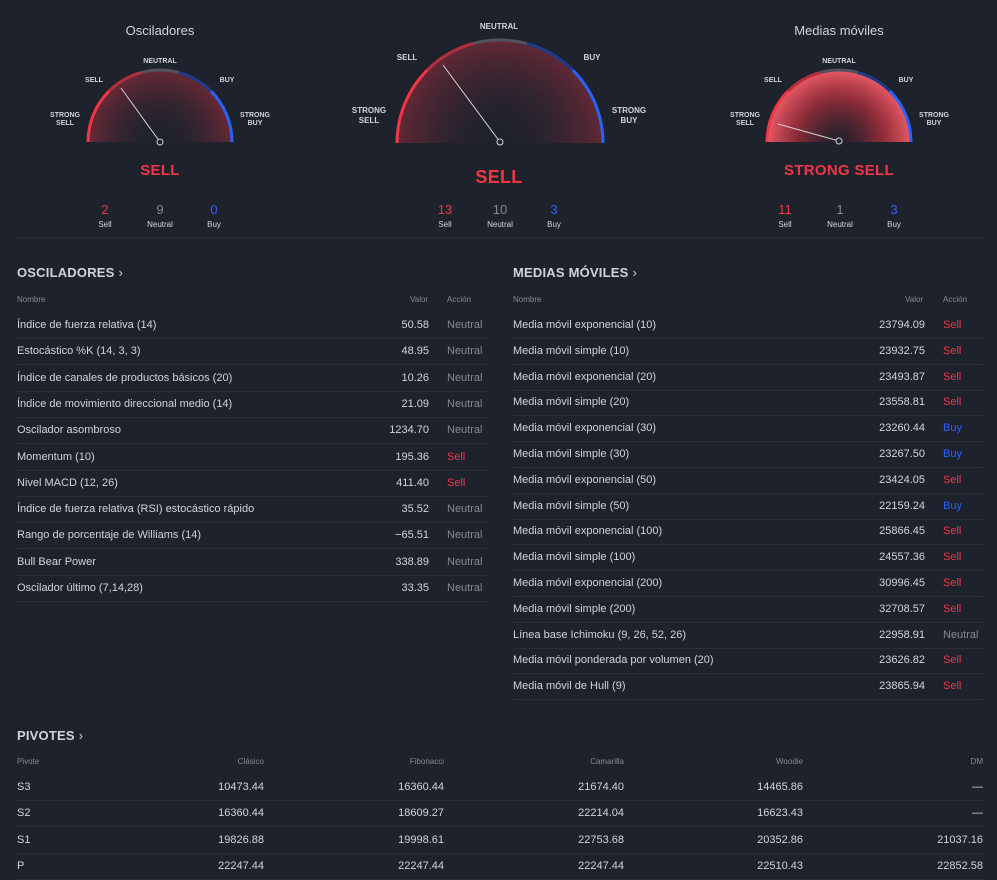 This screenshot has width=997, height=880. What do you see at coordinates (86, 325) in the screenshot?
I see `indicator-name: Índice de fuerza relativa (14)` at bounding box center [86, 325].